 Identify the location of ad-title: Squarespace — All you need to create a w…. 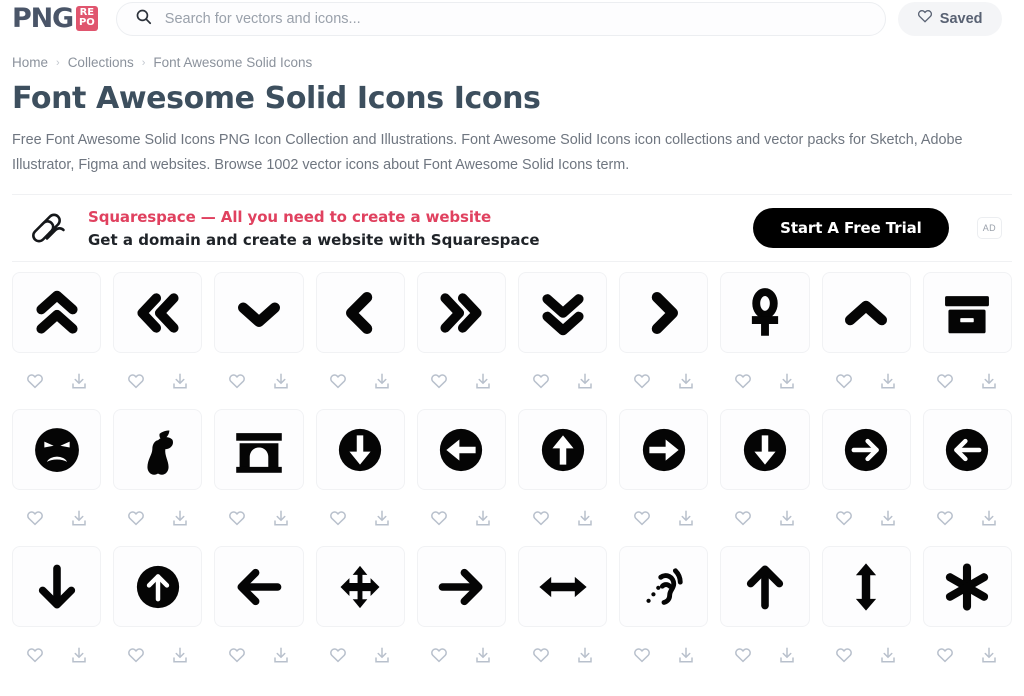
(412, 217).